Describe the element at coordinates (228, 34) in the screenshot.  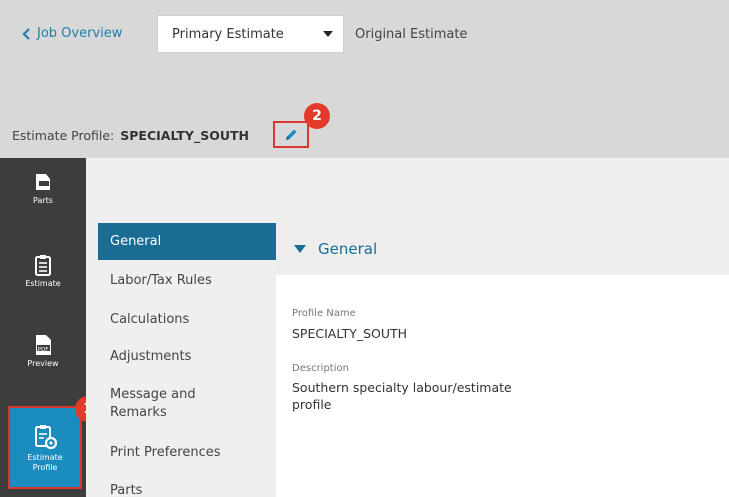
I see `estimate-dropdown-value: Primary Estimate` at that location.